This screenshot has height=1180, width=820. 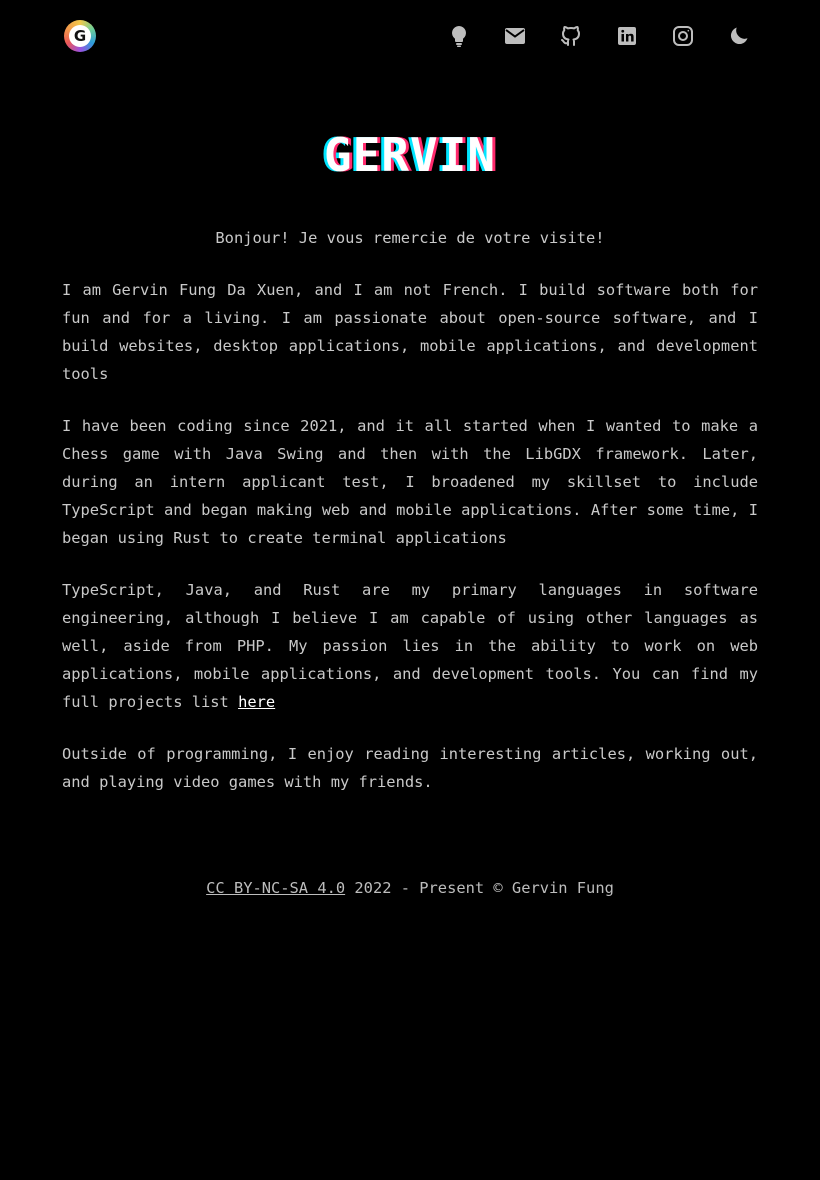 What do you see at coordinates (410, 36) in the screenshot?
I see `top-nav: G` at bounding box center [410, 36].